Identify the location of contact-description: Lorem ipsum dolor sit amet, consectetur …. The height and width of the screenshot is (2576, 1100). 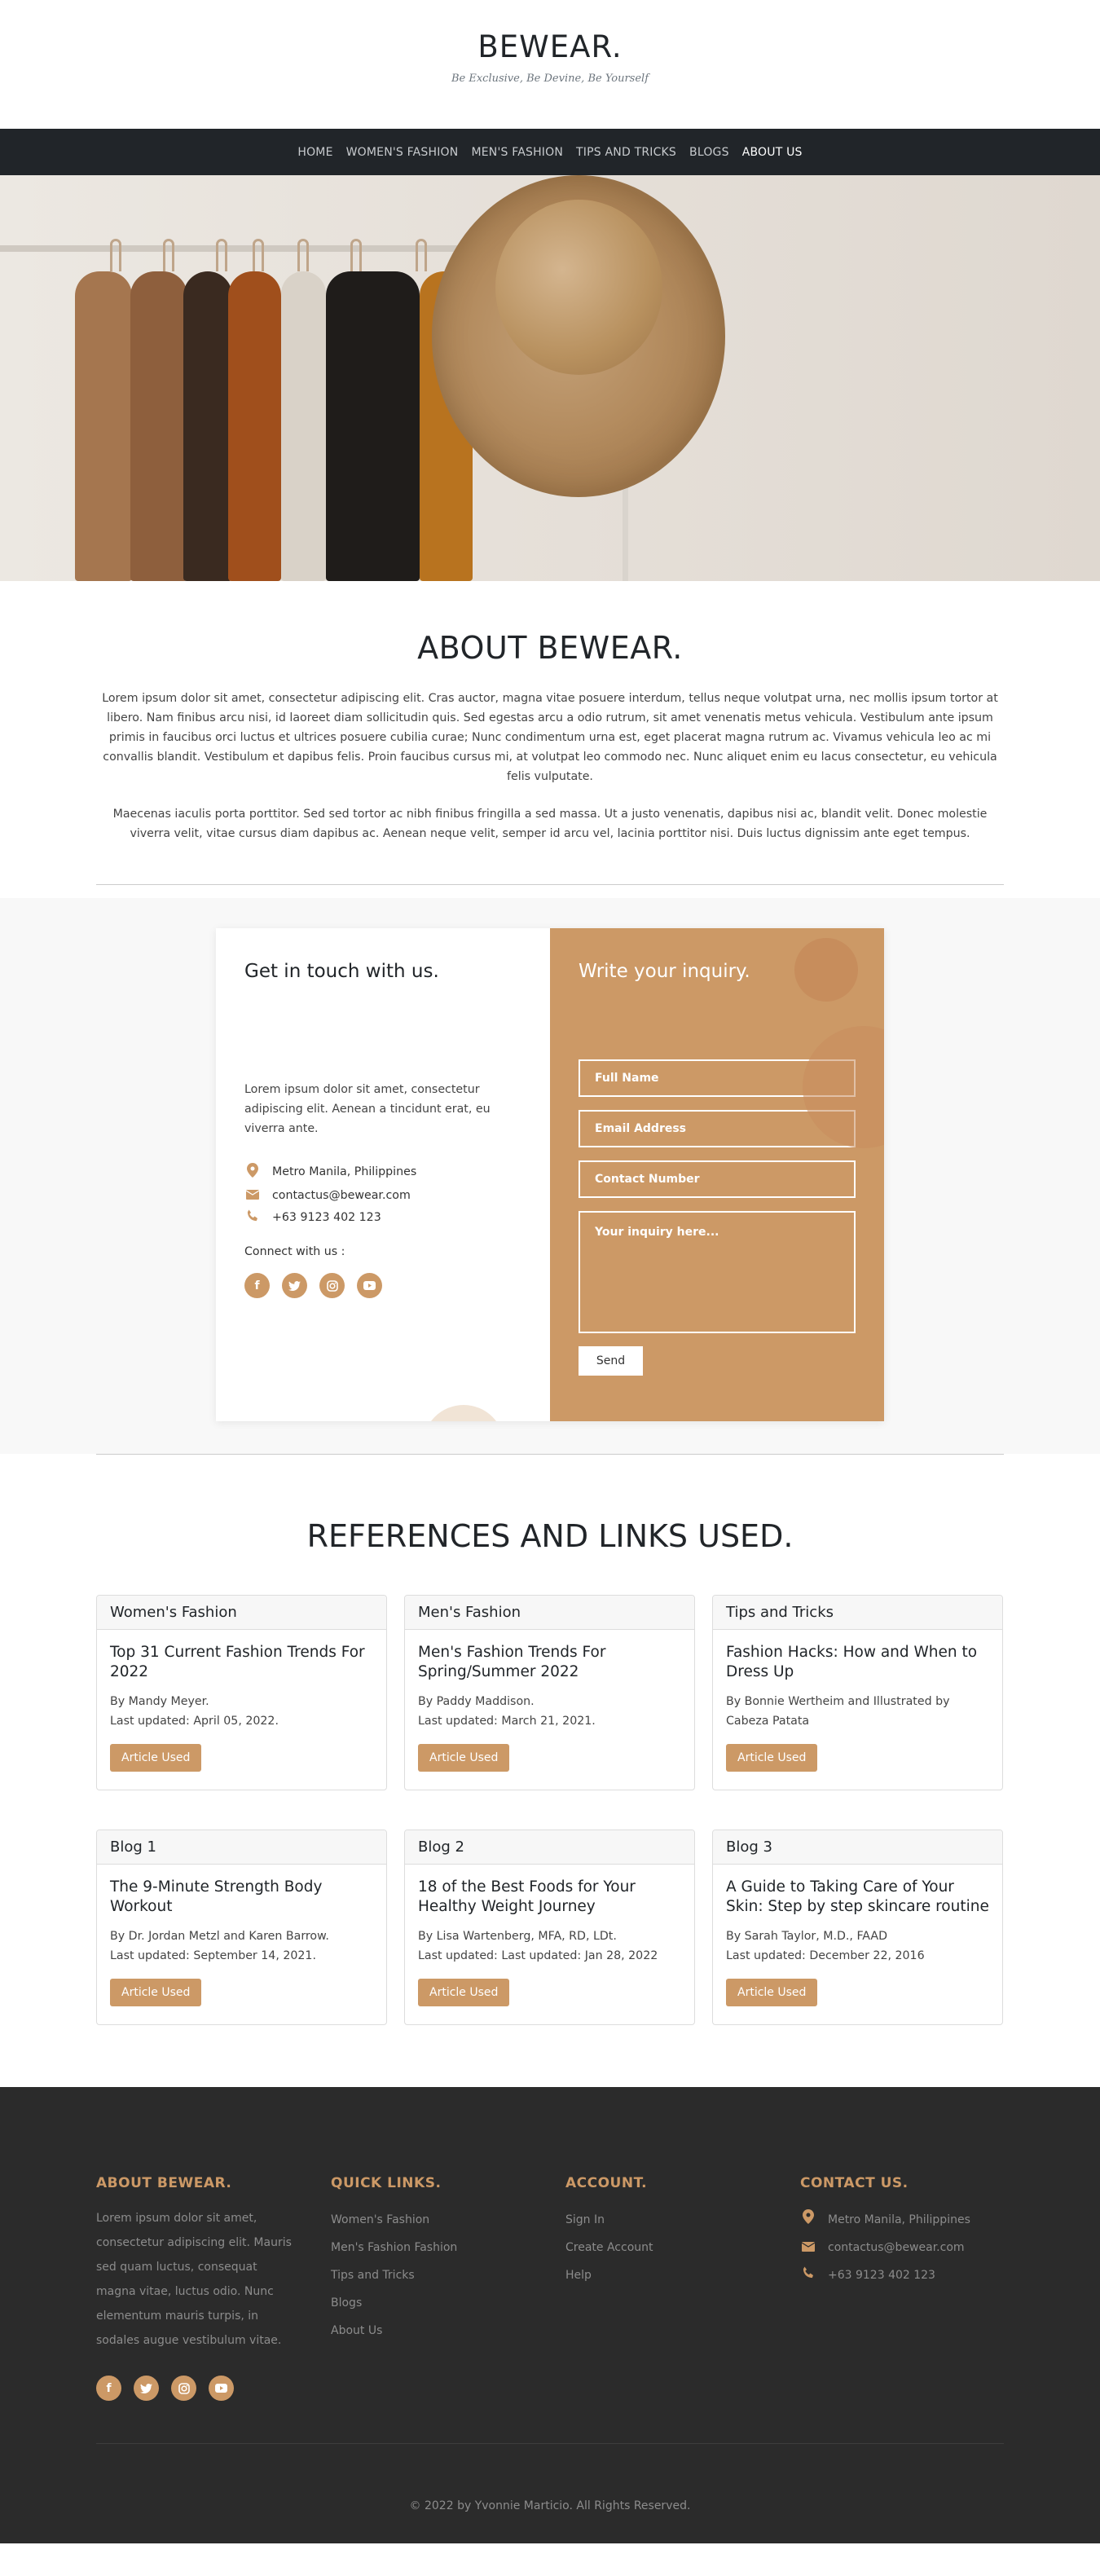
(367, 1109).